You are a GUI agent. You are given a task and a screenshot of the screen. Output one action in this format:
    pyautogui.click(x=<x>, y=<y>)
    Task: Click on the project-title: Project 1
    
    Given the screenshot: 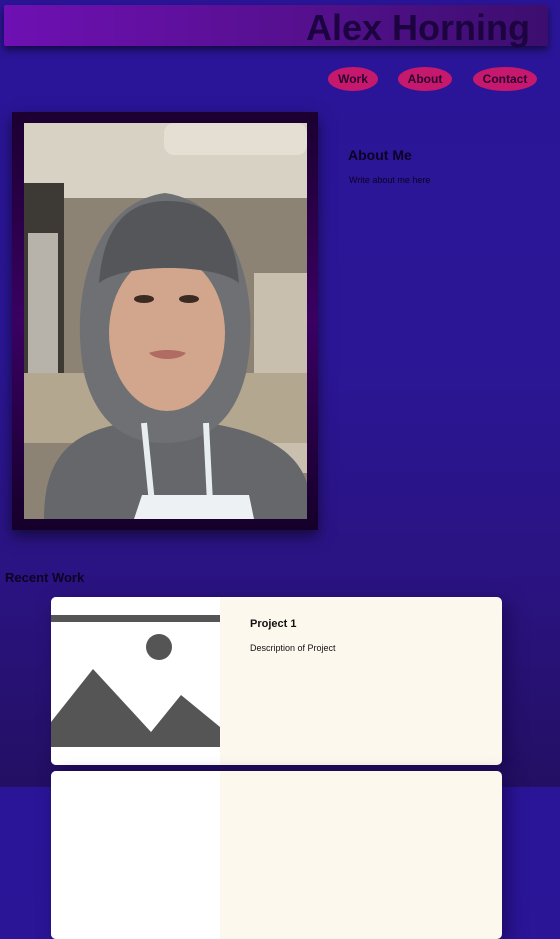 What is the action you would take?
    pyautogui.click(x=273, y=624)
    